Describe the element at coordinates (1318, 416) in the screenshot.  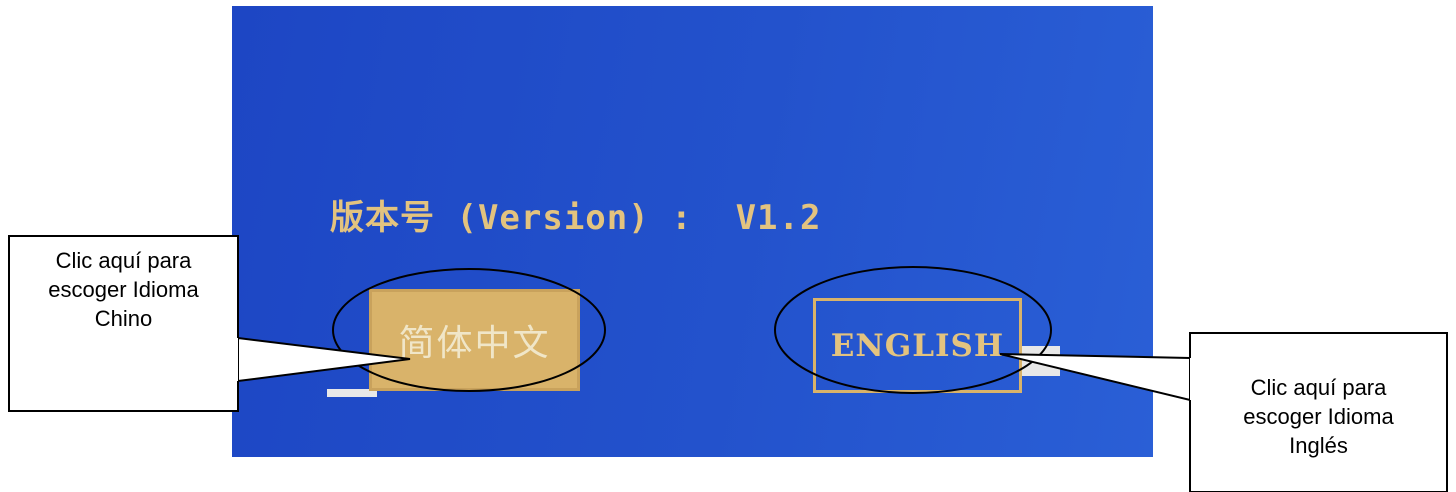
I see `english-callout-text: Clic aquí para escoger Idioma Inglés` at that location.